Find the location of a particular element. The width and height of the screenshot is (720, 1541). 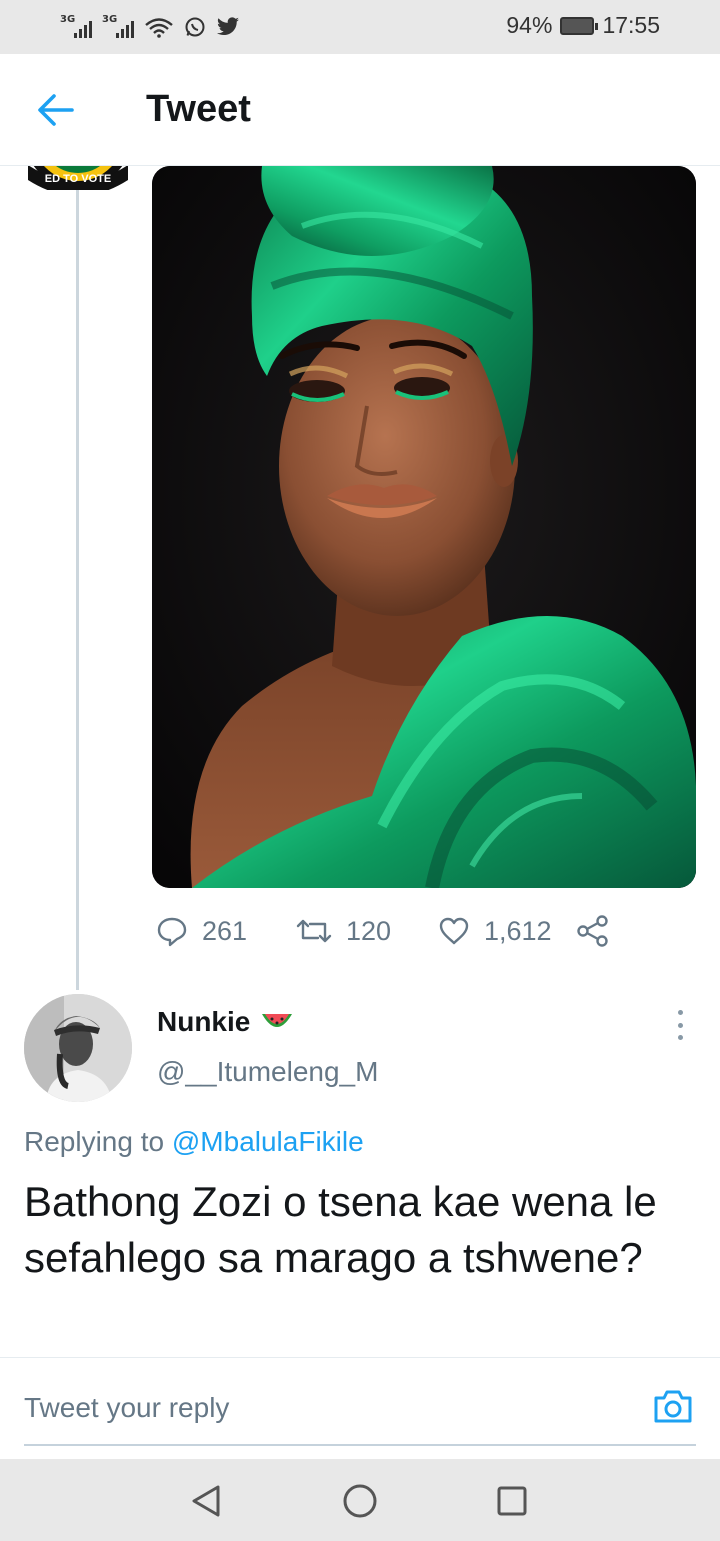

thread-line is located at coordinates (77, 590).